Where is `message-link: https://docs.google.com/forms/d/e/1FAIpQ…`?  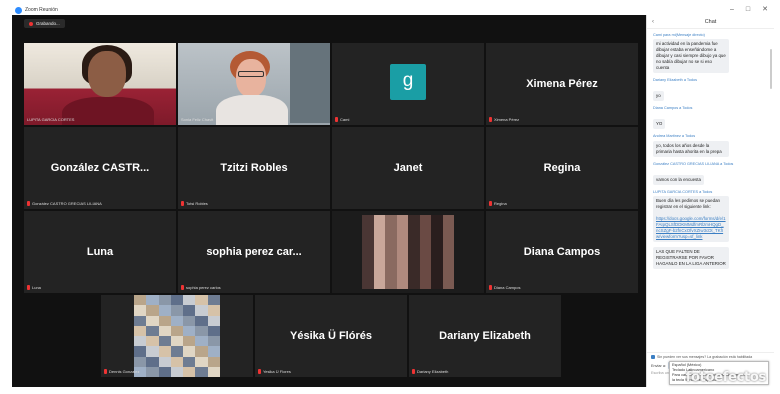
message-link: https://docs.google.com/forms/d/e/1FAIpQ… is located at coordinates (691, 227).